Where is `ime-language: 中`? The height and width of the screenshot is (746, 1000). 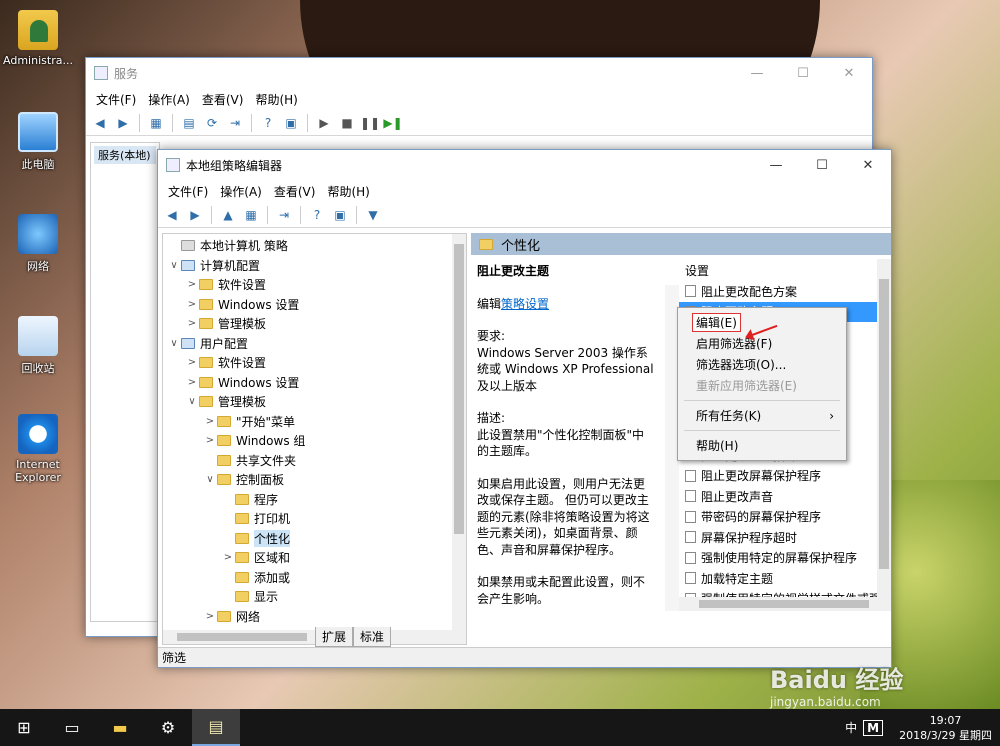
ime-language: 中 is located at coordinates (851, 727).